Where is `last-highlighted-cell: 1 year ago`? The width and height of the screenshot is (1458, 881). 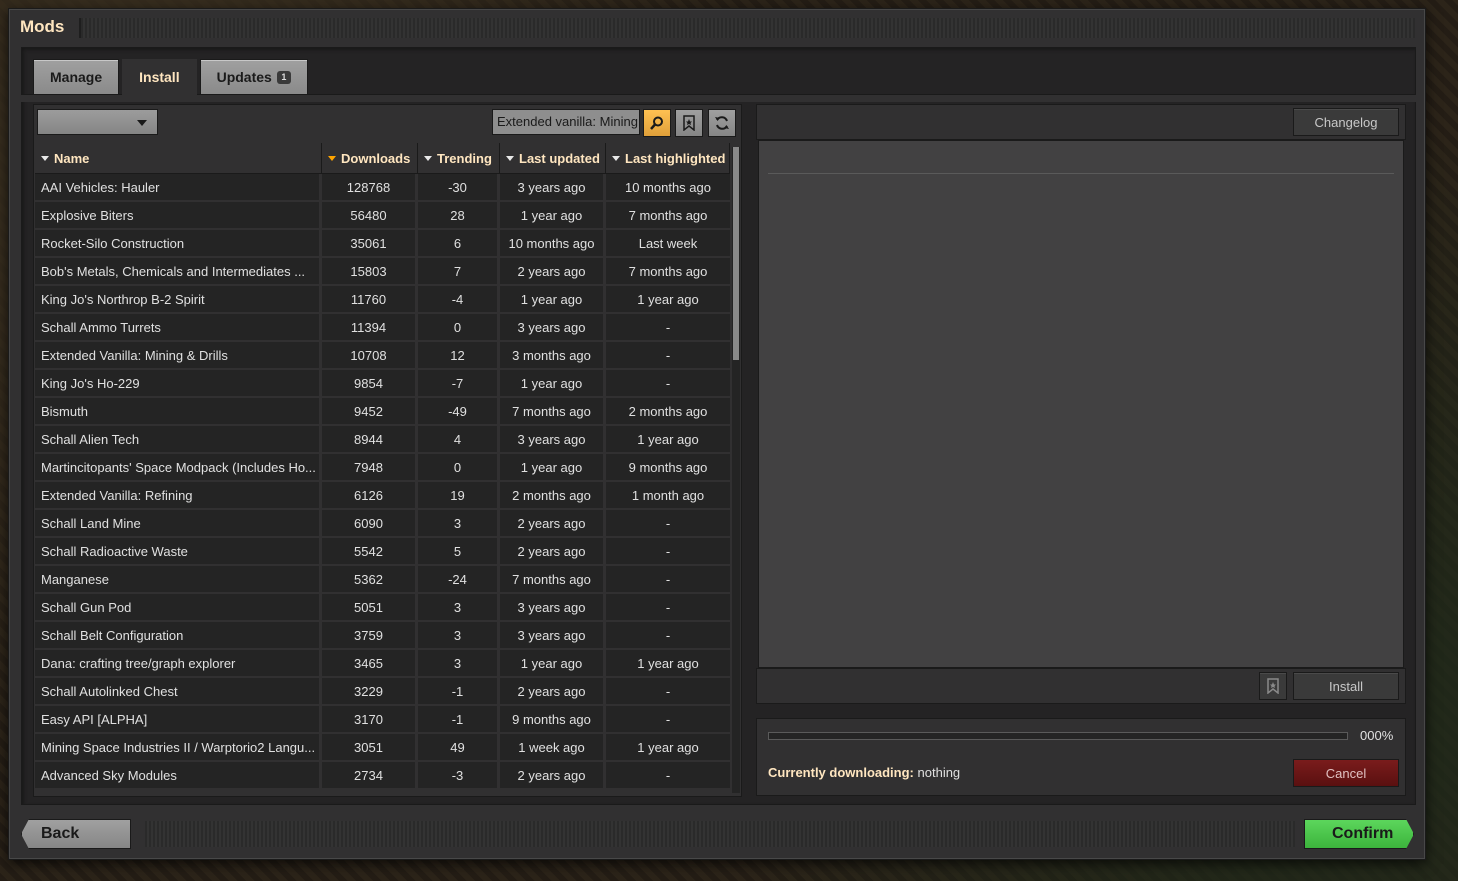 last-highlighted-cell: 1 year ago is located at coordinates (668, 300).